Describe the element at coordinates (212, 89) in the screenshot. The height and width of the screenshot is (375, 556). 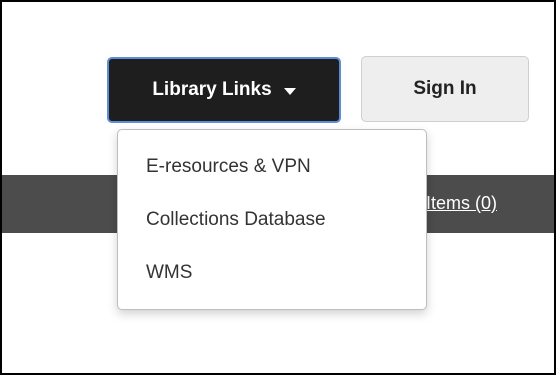
I see `library-links-label: Library Links` at that location.